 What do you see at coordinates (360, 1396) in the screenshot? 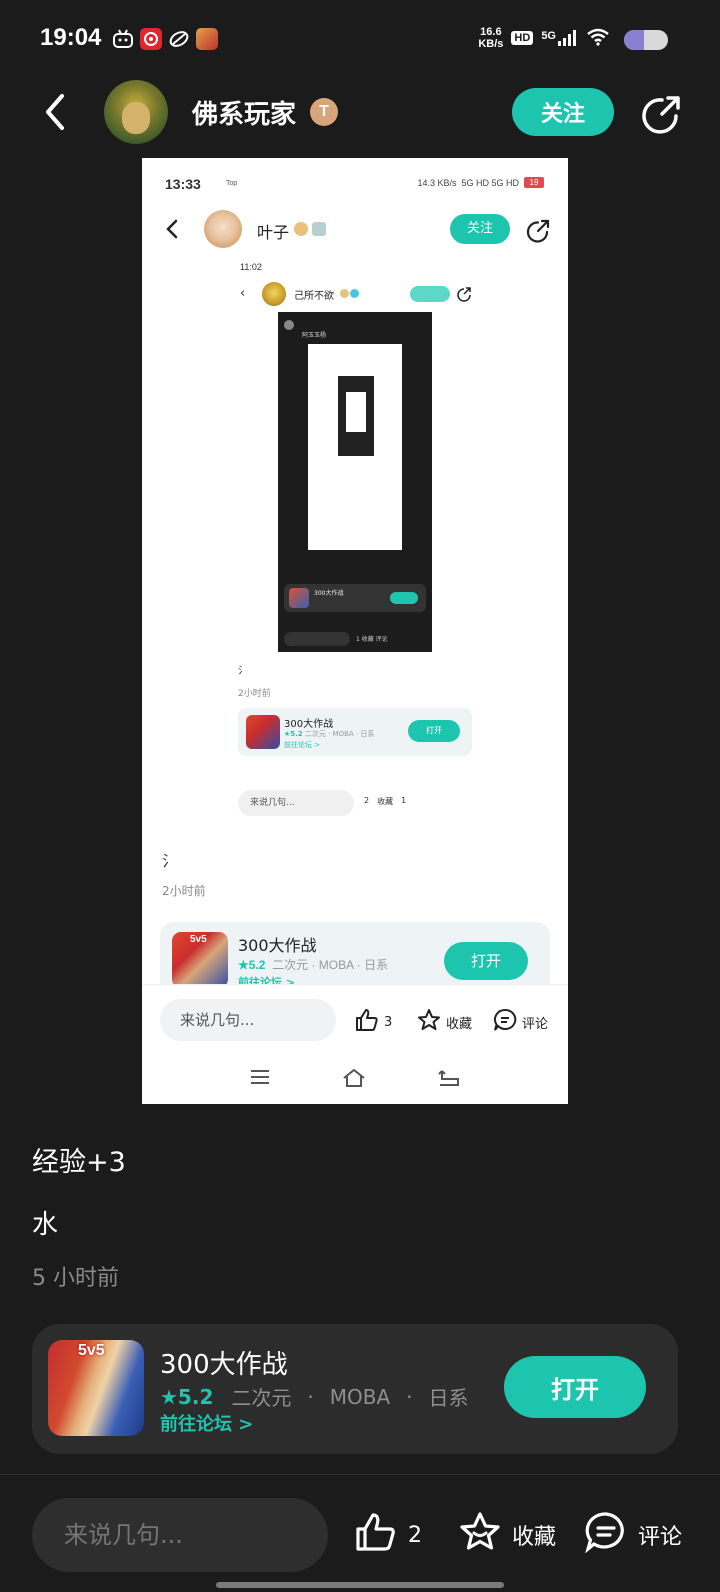
I see `game-tag: MOBA` at bounding box center [360, 1396].